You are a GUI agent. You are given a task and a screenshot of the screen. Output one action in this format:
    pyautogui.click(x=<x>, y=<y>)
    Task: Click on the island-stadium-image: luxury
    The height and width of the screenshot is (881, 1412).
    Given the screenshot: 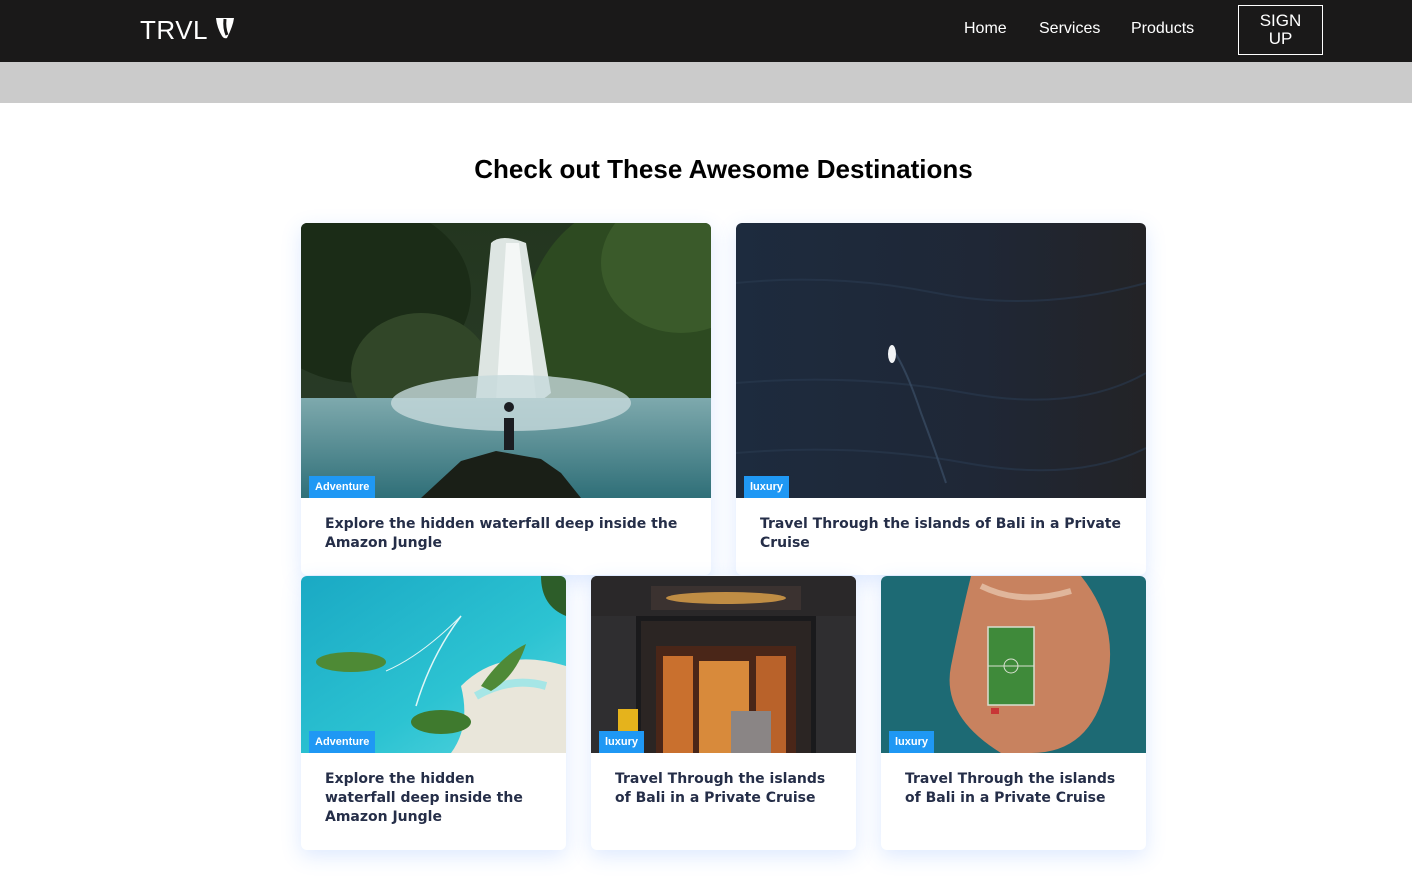 What is the action you would take?
    pyautogui.click(x=1013, y=664)
    